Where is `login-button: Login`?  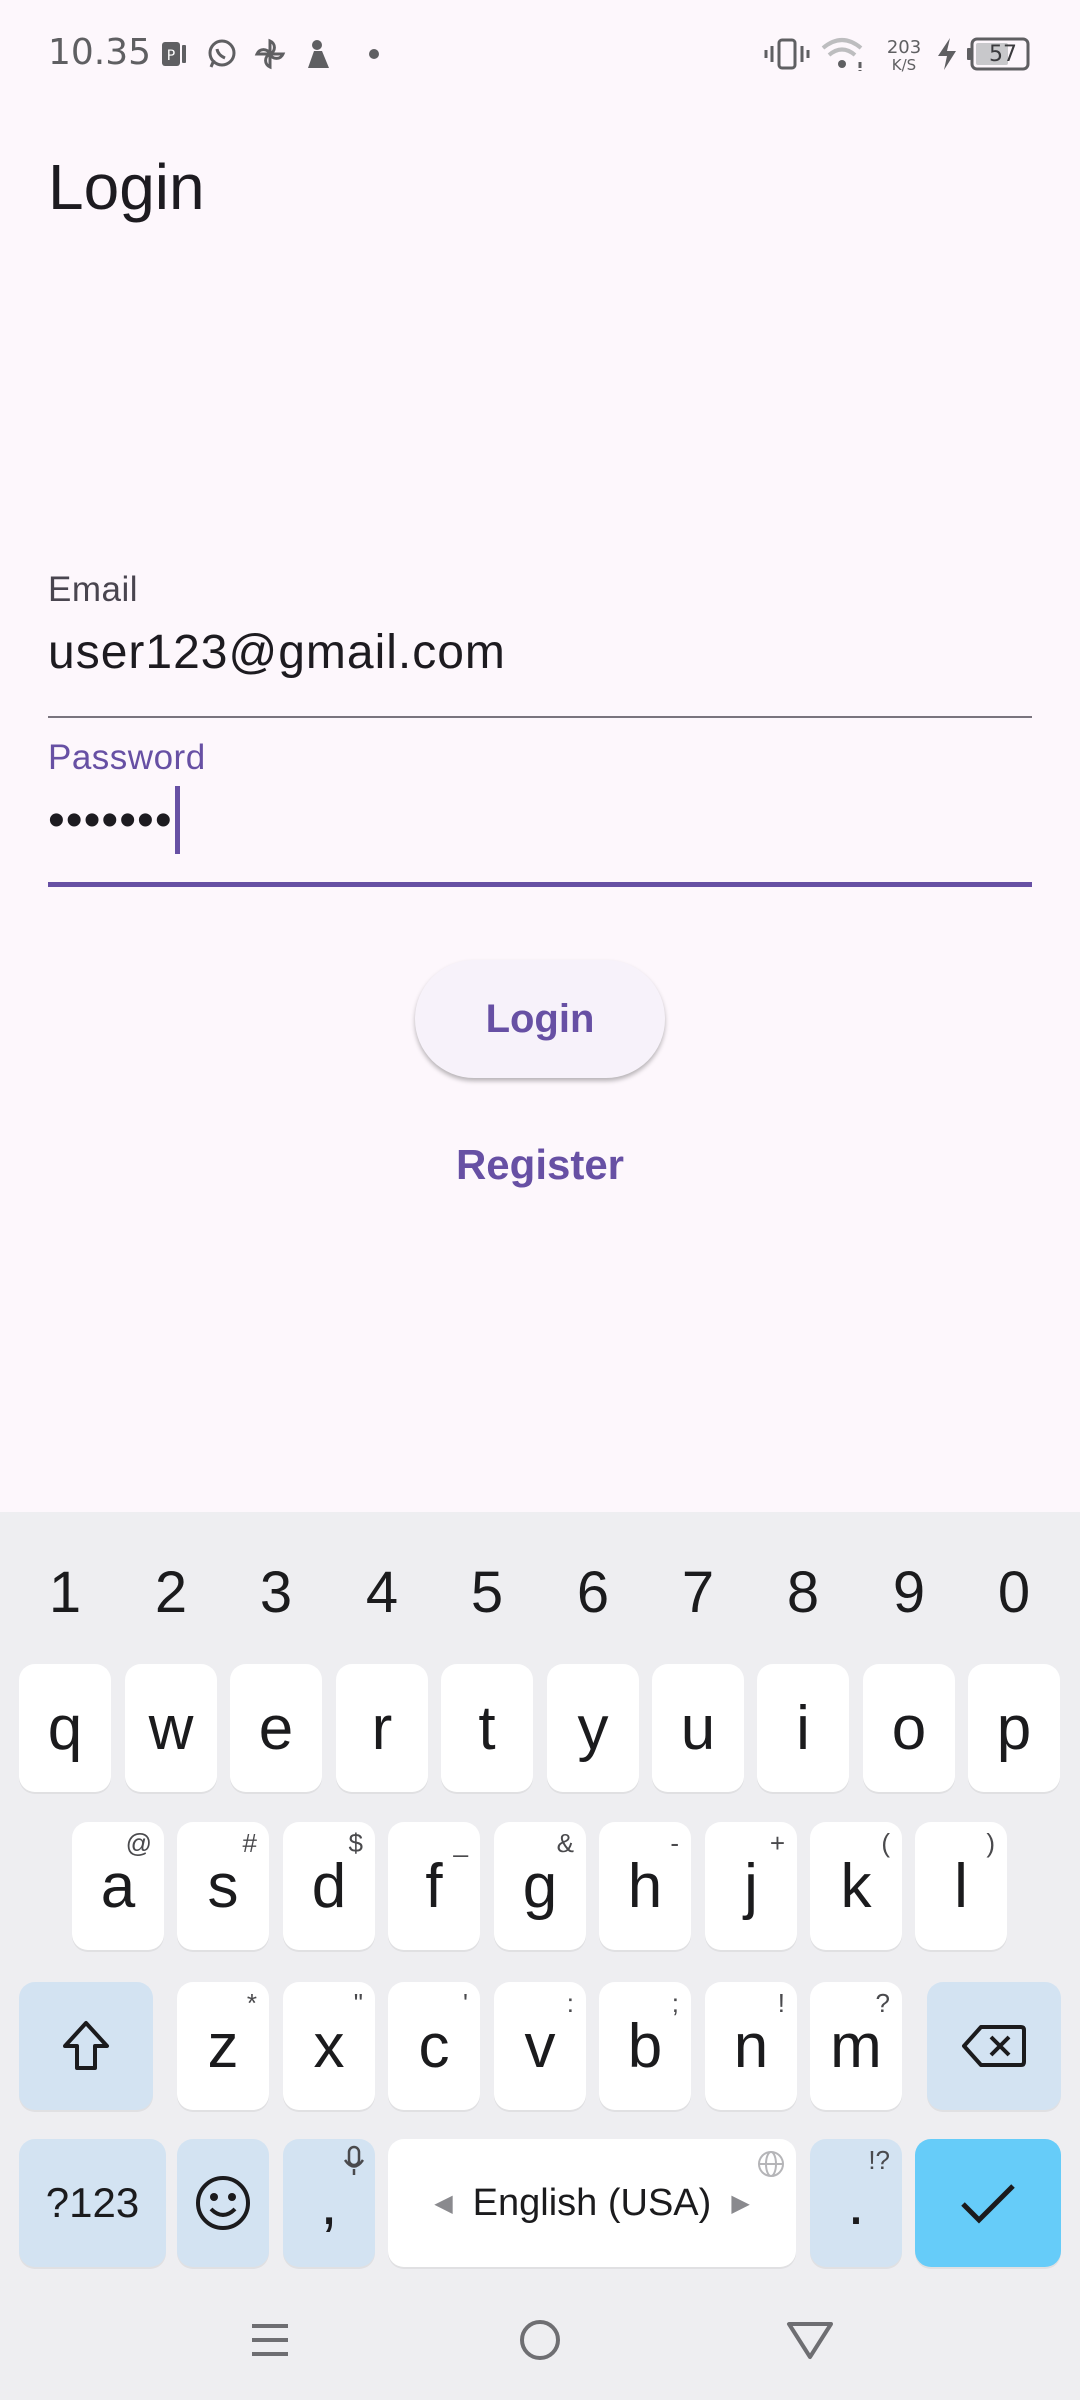 login-button: Login is located at coordinates (540, 1019).